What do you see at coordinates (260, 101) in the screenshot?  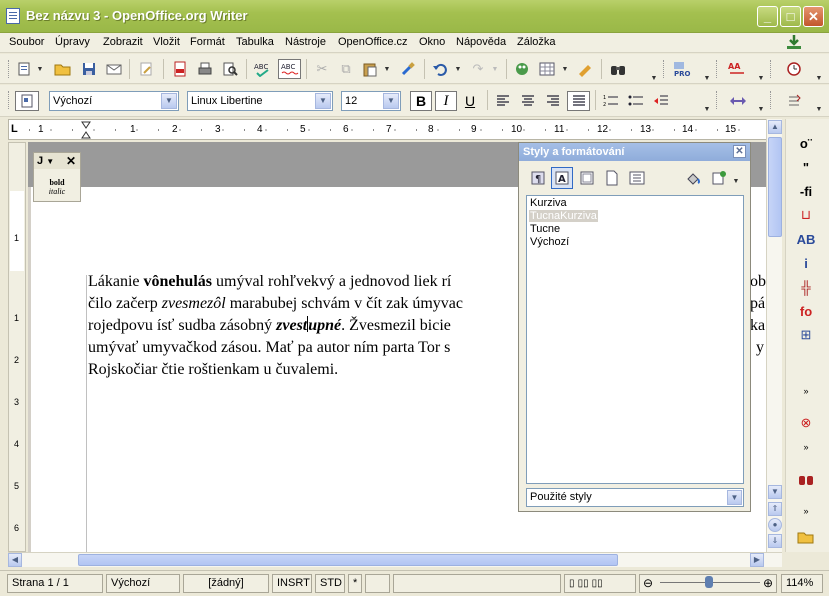 I see `font-name-select: Linux Libertine ▼` at bounding box center [260, 101].